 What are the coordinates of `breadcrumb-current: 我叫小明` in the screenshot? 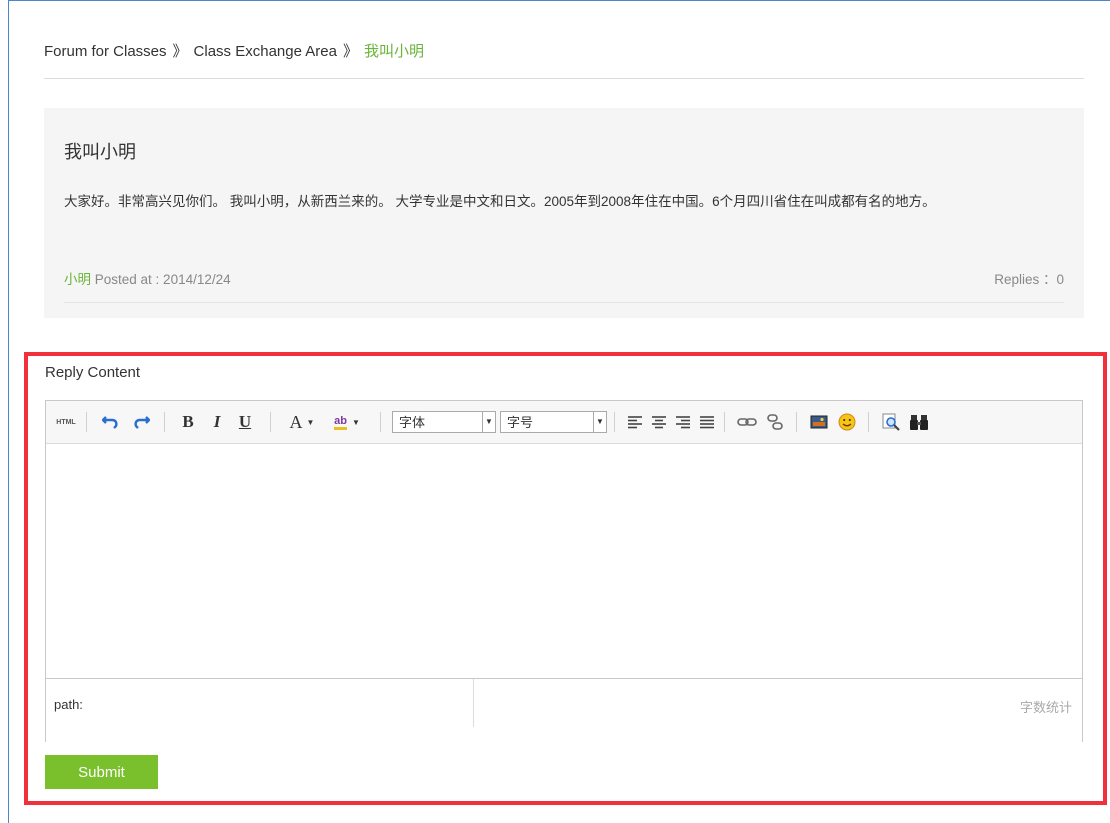 It's located at (393, 51).